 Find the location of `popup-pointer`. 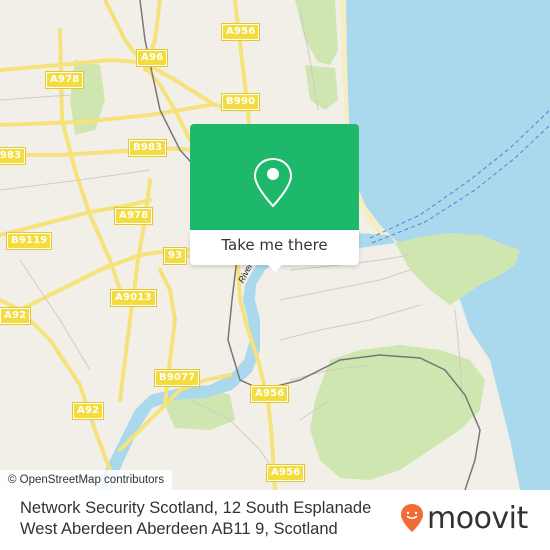

popup-pointer is located at coordinates (275, 267).